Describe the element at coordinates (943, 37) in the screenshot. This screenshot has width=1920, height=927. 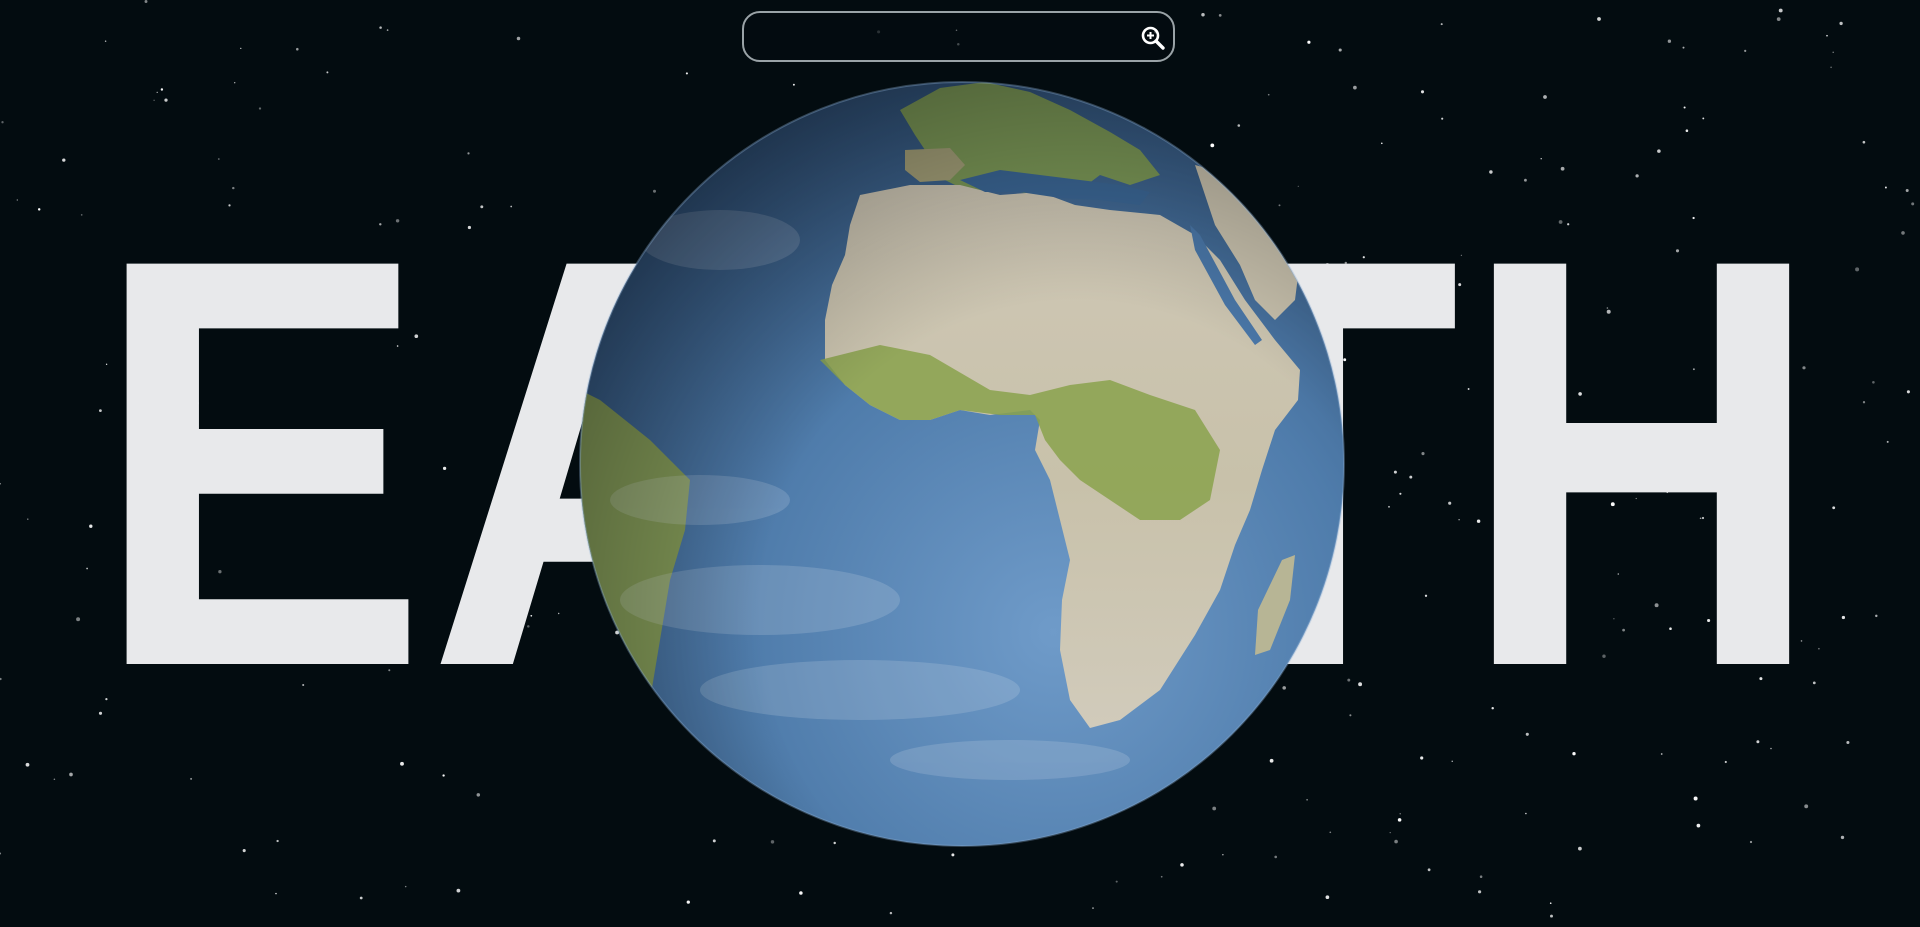
I see `search-input` at that location.